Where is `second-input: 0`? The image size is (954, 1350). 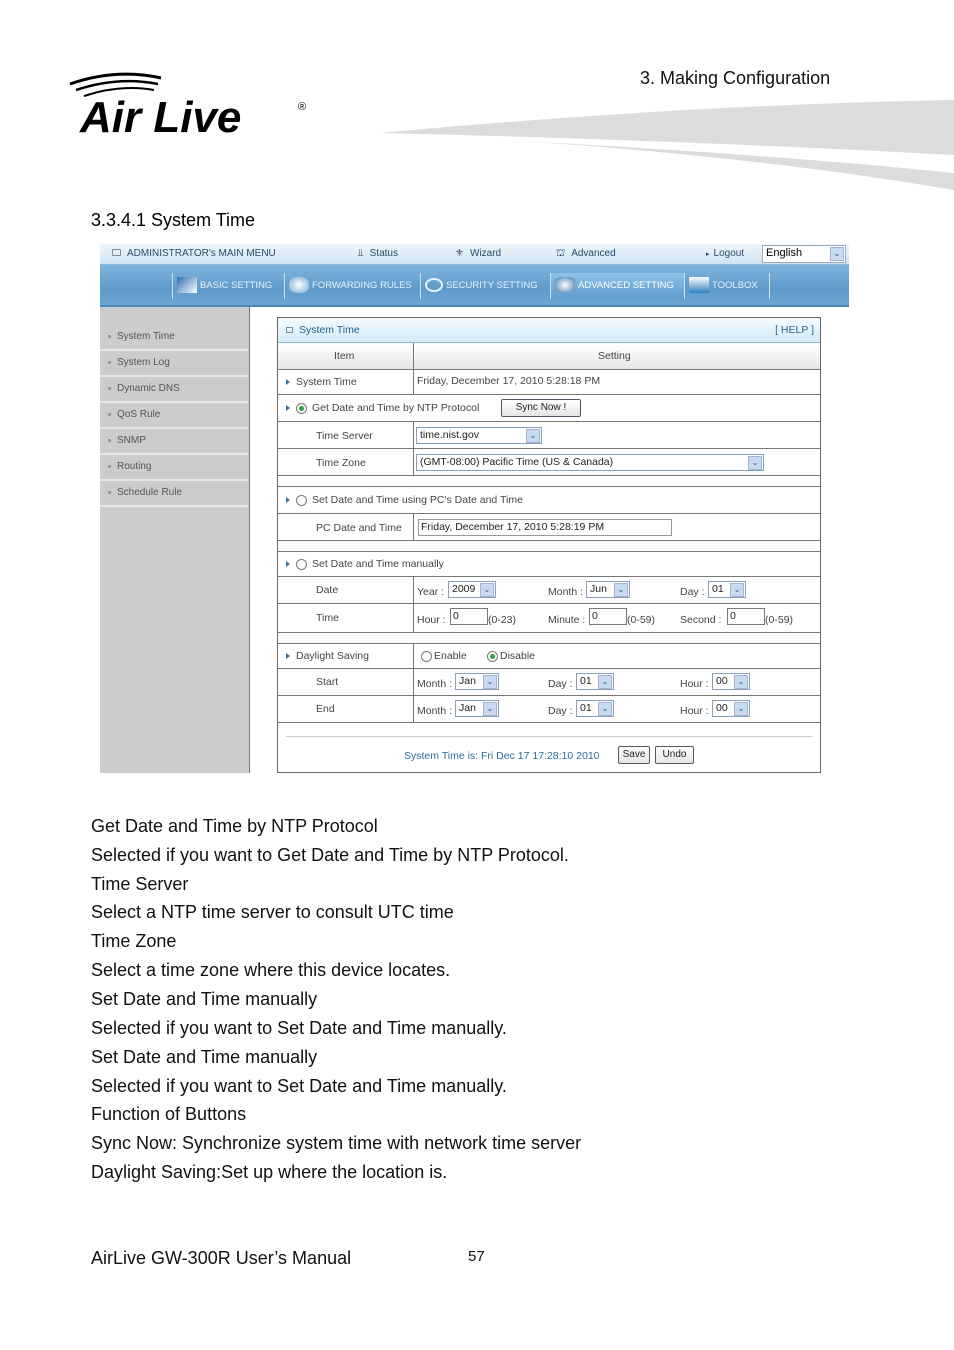
second-input: 0 is located at coordinates (746, 616).